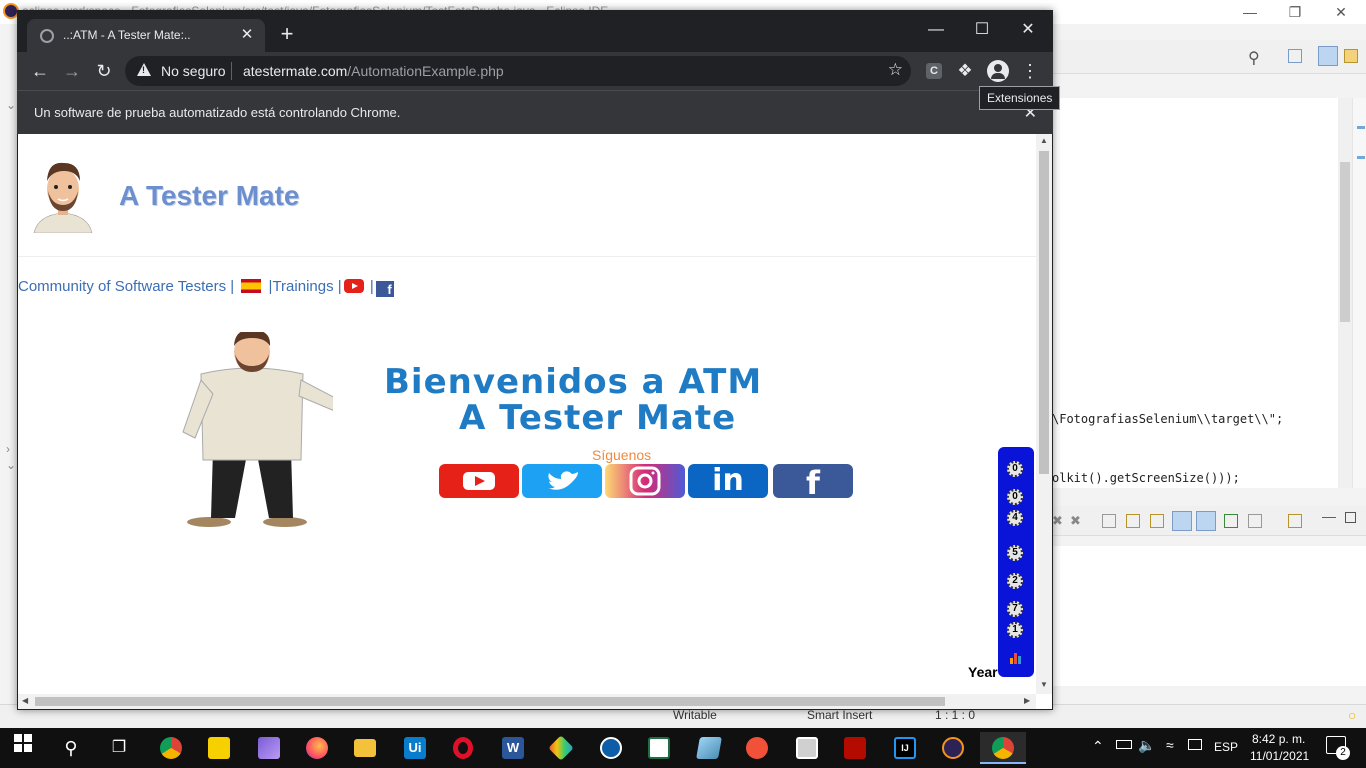  What do you see at coordinates (119, 748) in the screenshot?
I see `task-view-icon: ❐` at bounding box center [119, 748].